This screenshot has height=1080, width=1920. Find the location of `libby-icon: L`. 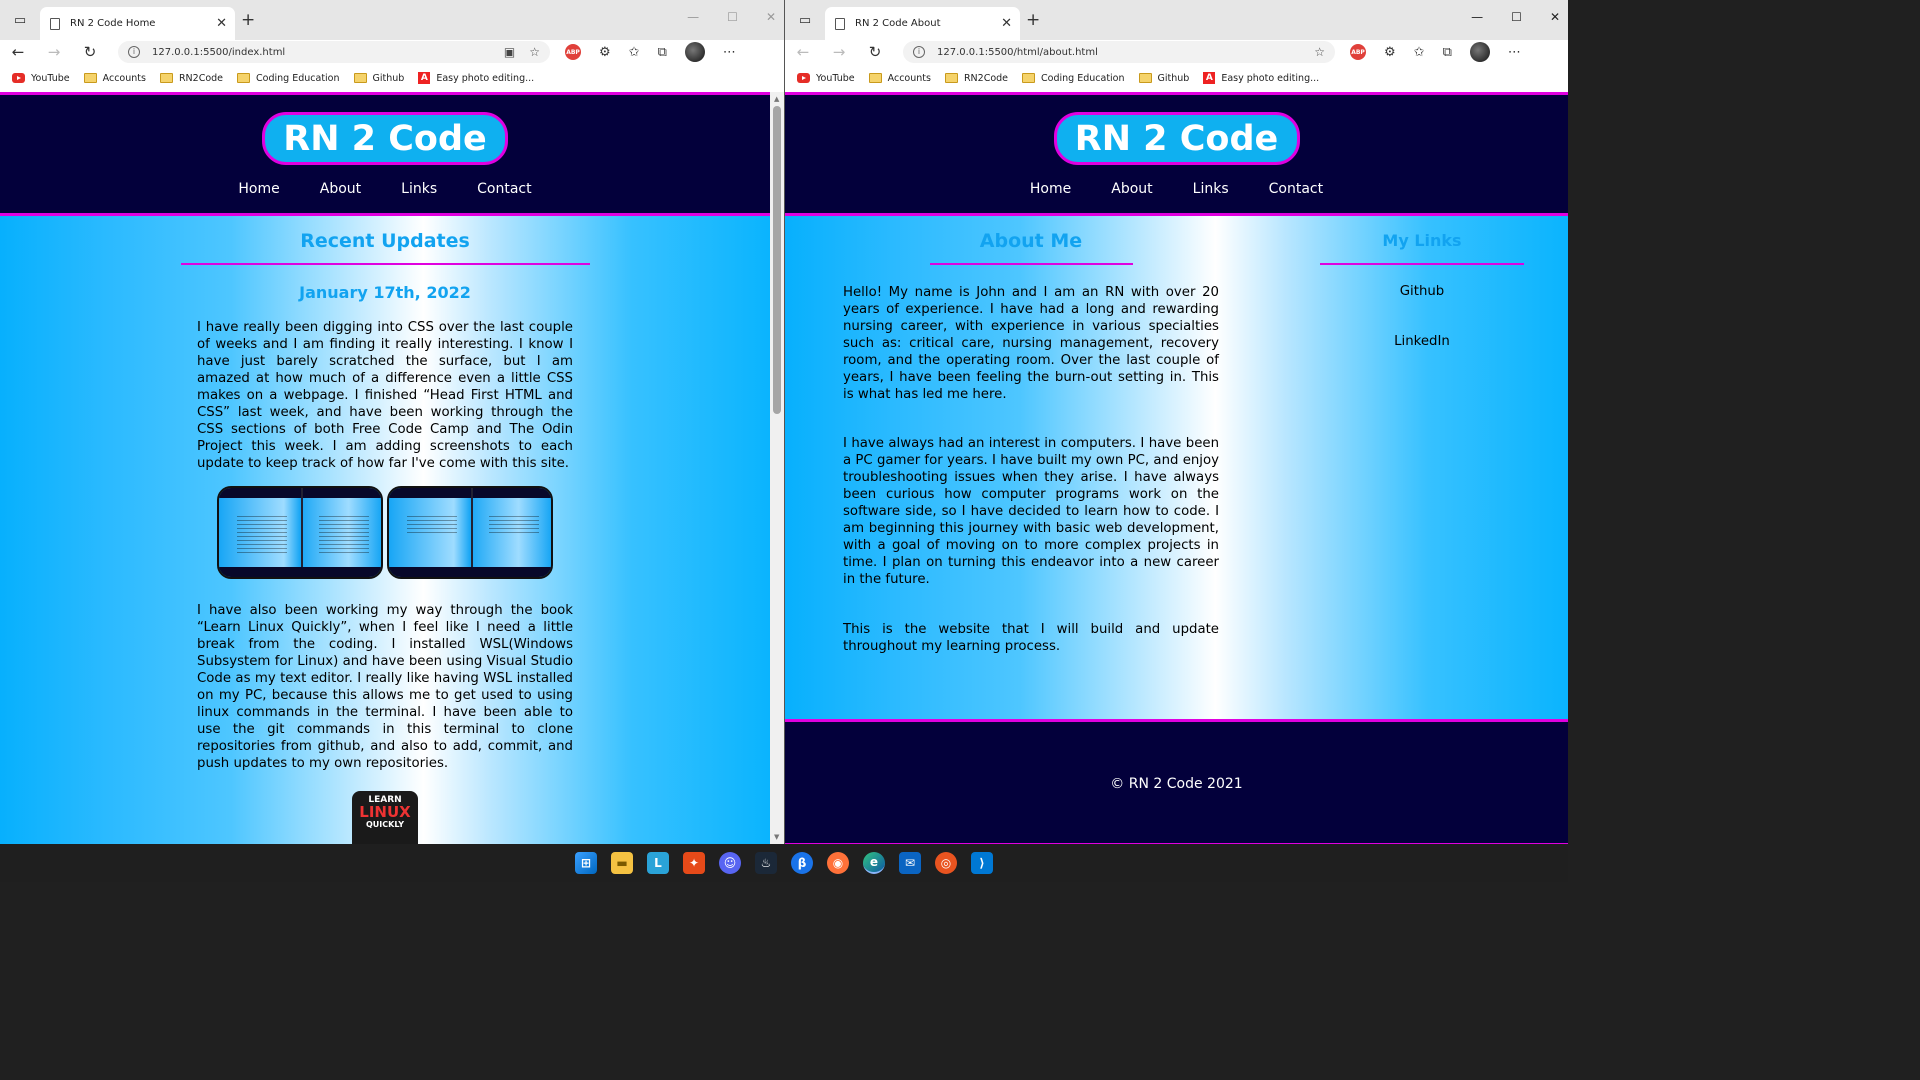

libby-icon: L is located at coordinates (658, 863).